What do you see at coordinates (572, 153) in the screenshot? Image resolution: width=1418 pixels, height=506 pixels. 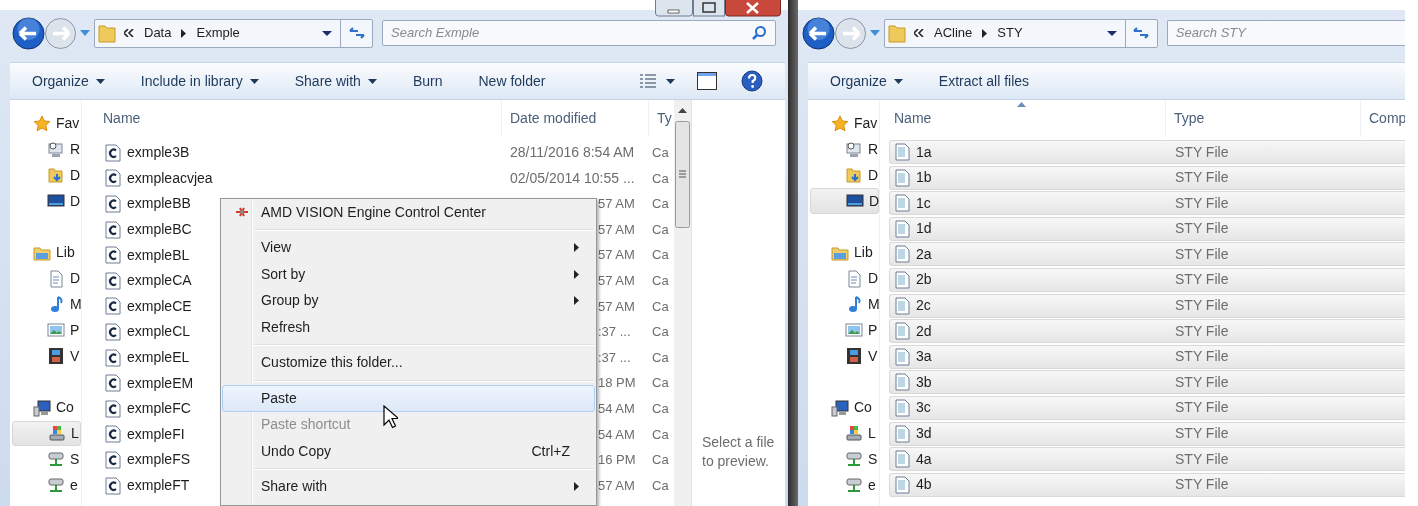 I see `date-cell-text: 28/11/2016 8:54 AM` at bounding box center [572, 153].